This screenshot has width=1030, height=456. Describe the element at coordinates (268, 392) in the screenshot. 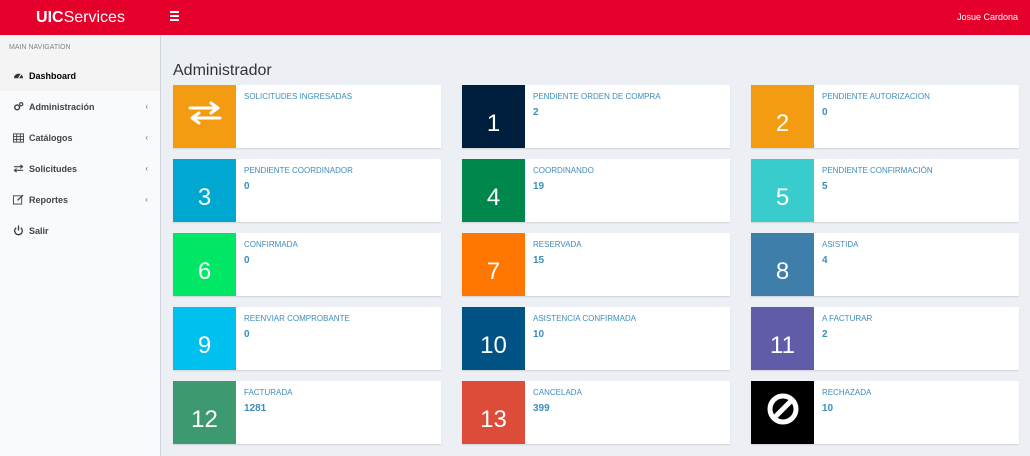

I see `status-card-label: FACTURADA` at that location.